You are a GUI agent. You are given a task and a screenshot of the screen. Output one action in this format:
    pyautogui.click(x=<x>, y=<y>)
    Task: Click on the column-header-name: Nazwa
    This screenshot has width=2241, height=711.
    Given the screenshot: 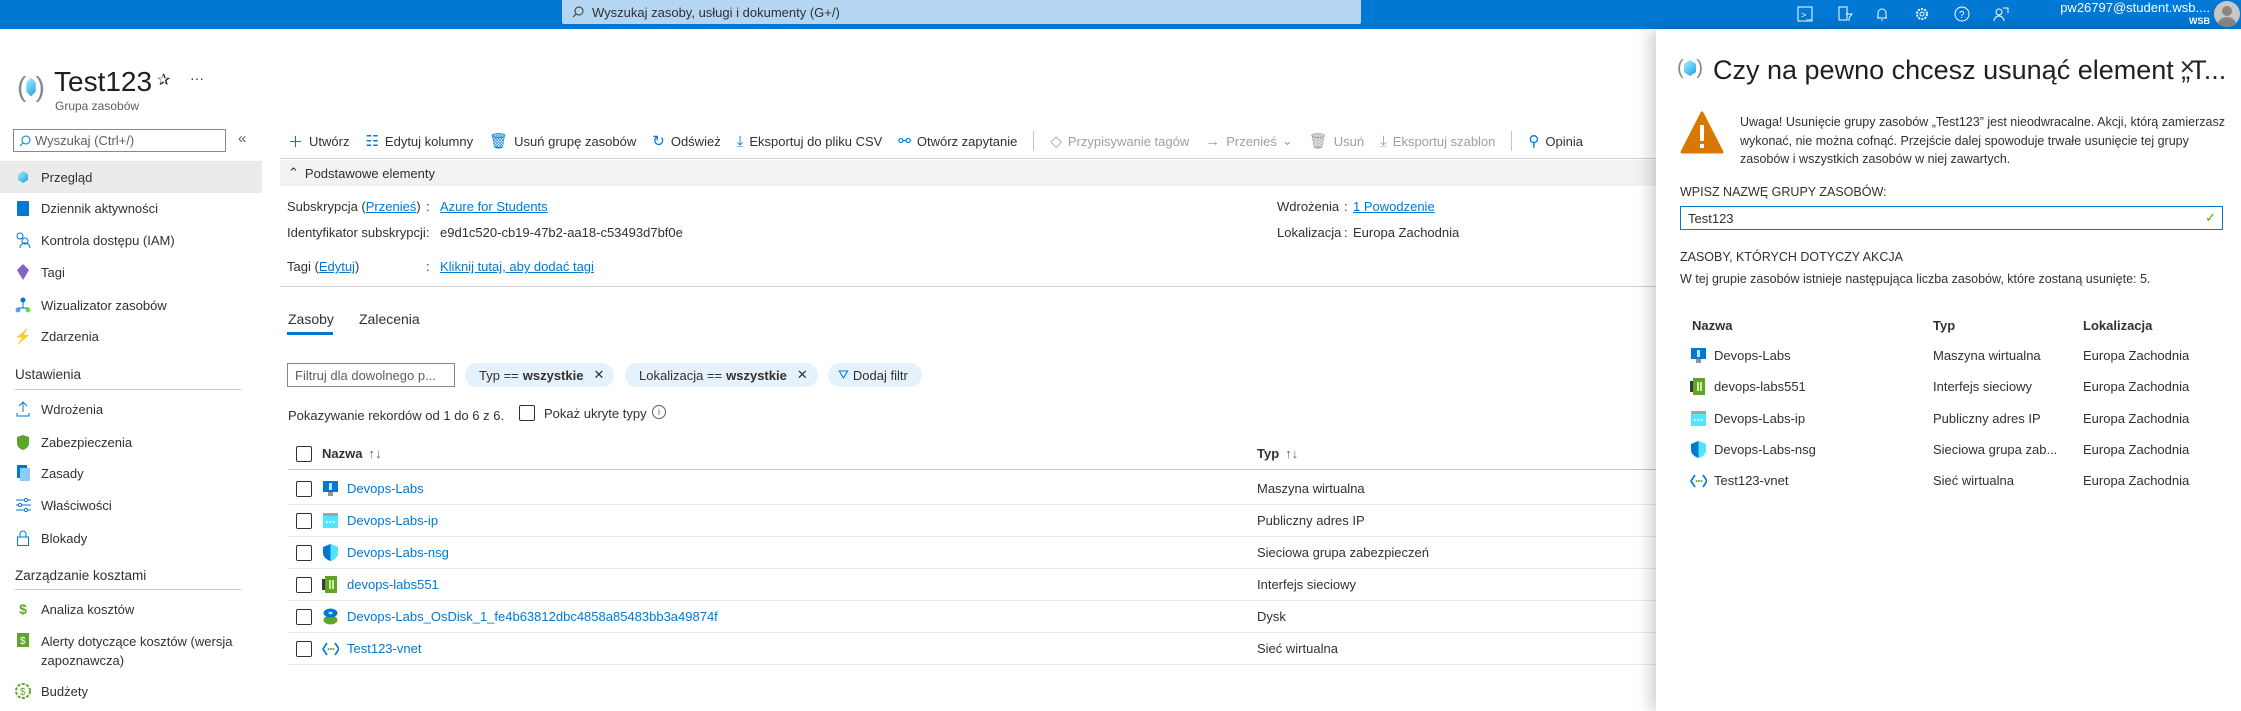 What is the action you would take?
    pyautogui.click(x=342, y=453)
    